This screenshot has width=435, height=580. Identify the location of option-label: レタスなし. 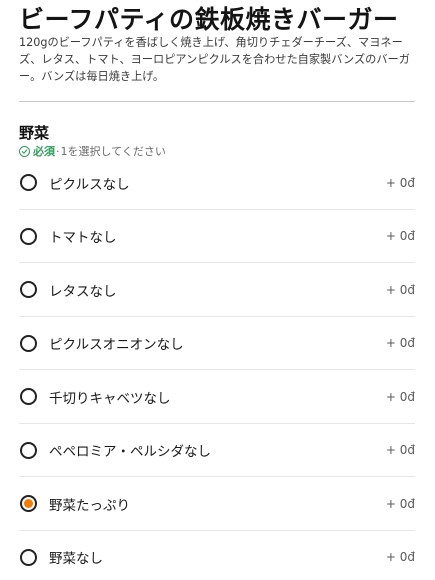
(83, 291).